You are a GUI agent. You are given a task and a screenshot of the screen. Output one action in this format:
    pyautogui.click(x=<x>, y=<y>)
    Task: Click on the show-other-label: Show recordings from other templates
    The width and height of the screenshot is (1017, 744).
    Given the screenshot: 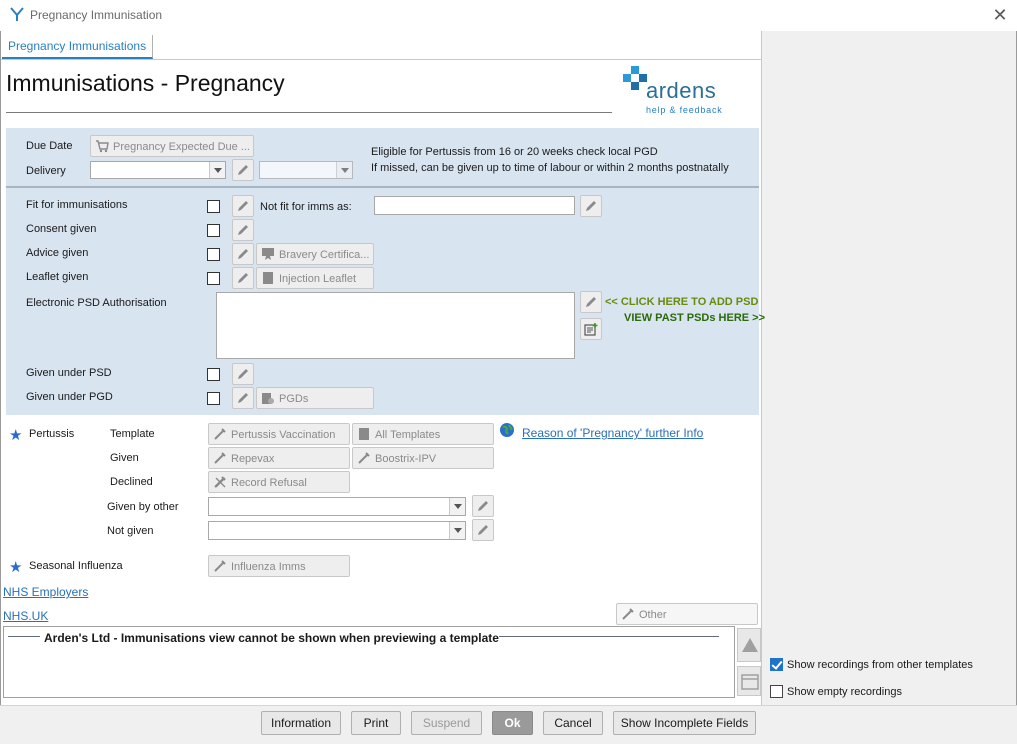 What is the action you would take?
    pyautogui.click(x=880, y=665)
    